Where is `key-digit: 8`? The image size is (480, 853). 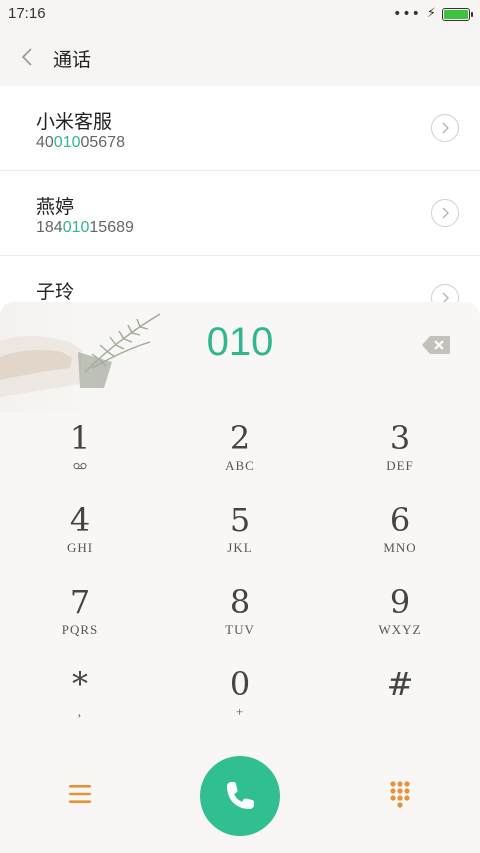
key-digit: 8 is located at coordinates (240, 602).